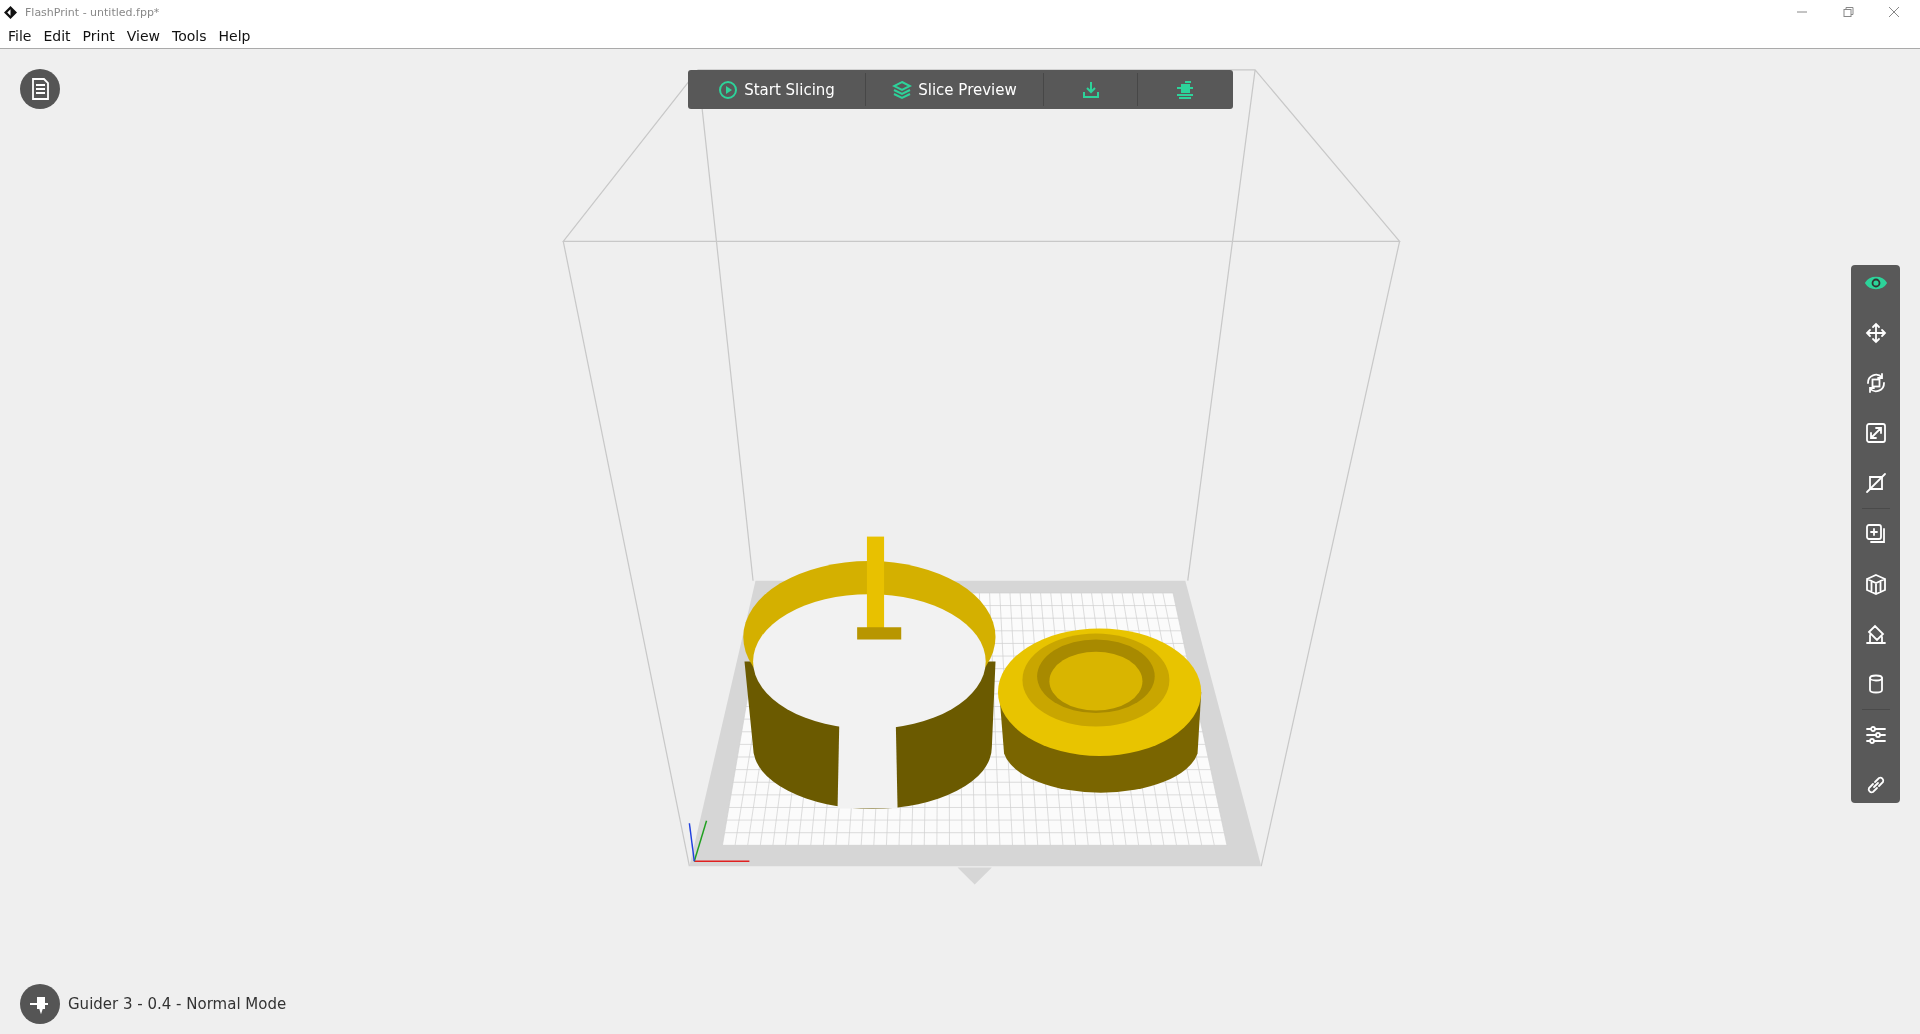 This screenshot has height=1034, width=1920. I want to click on app-logo-icon, so click(10, 12).